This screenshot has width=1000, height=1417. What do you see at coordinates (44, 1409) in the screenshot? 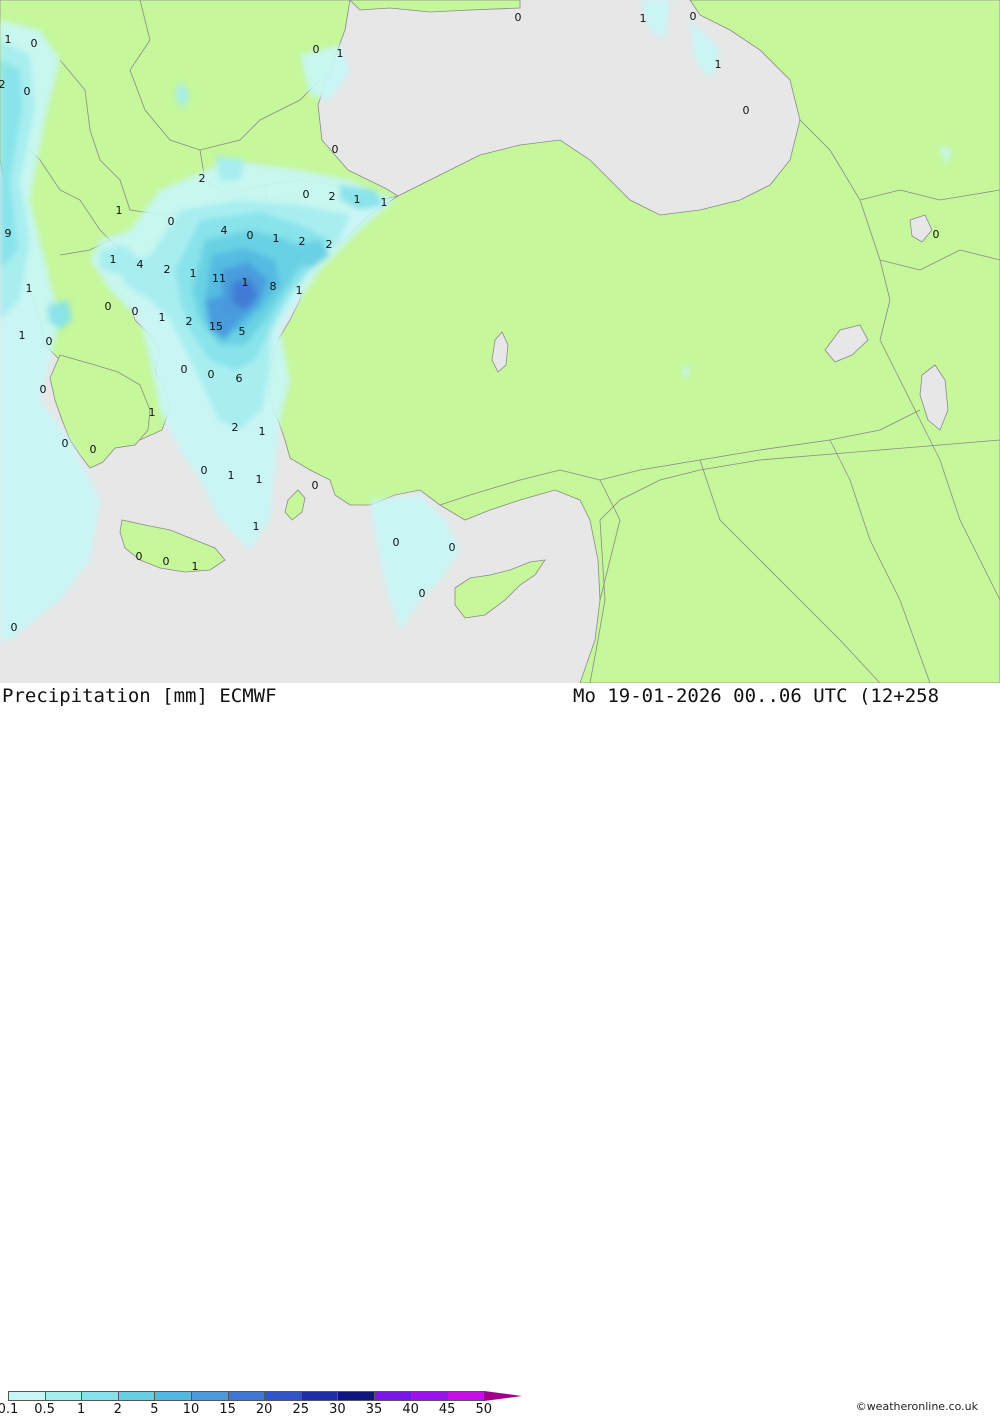
I see `legend-tick-label: 0.5` at bounding box center [44, 1409].